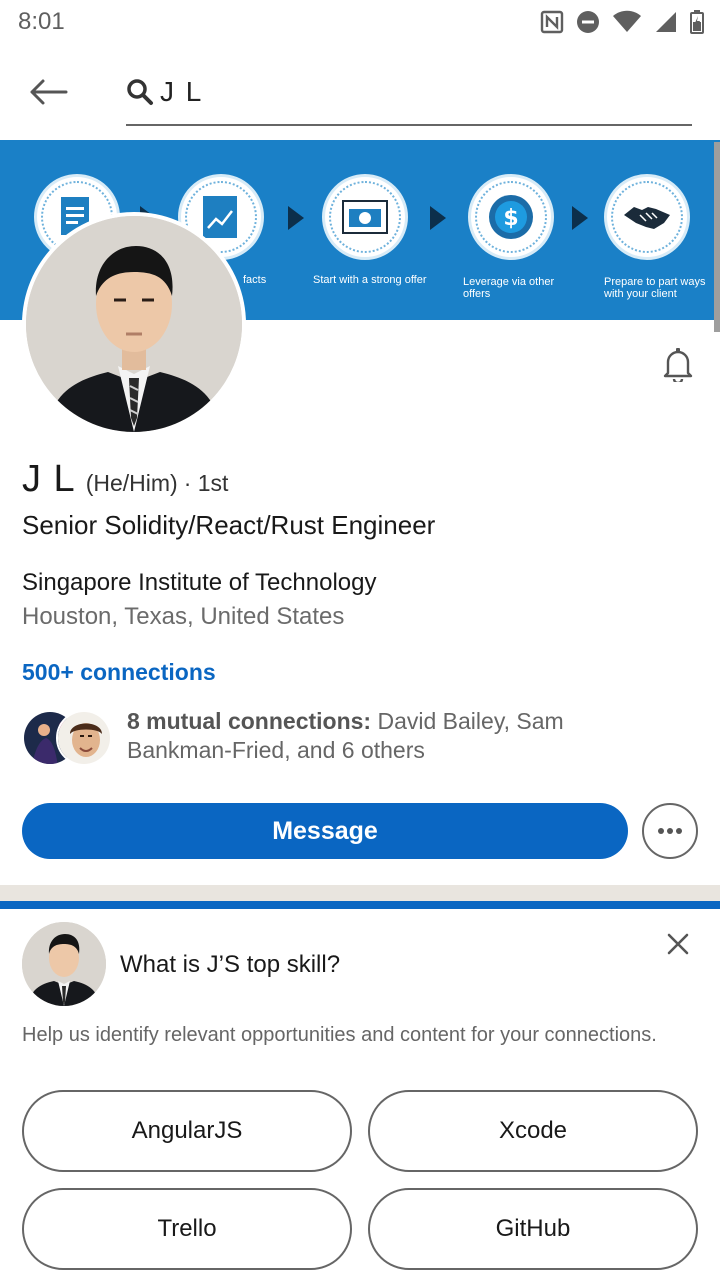 The height and width of the screenshot is (1280, 720). I want to click on skill-option-button: Trello, so click(187, 1229).